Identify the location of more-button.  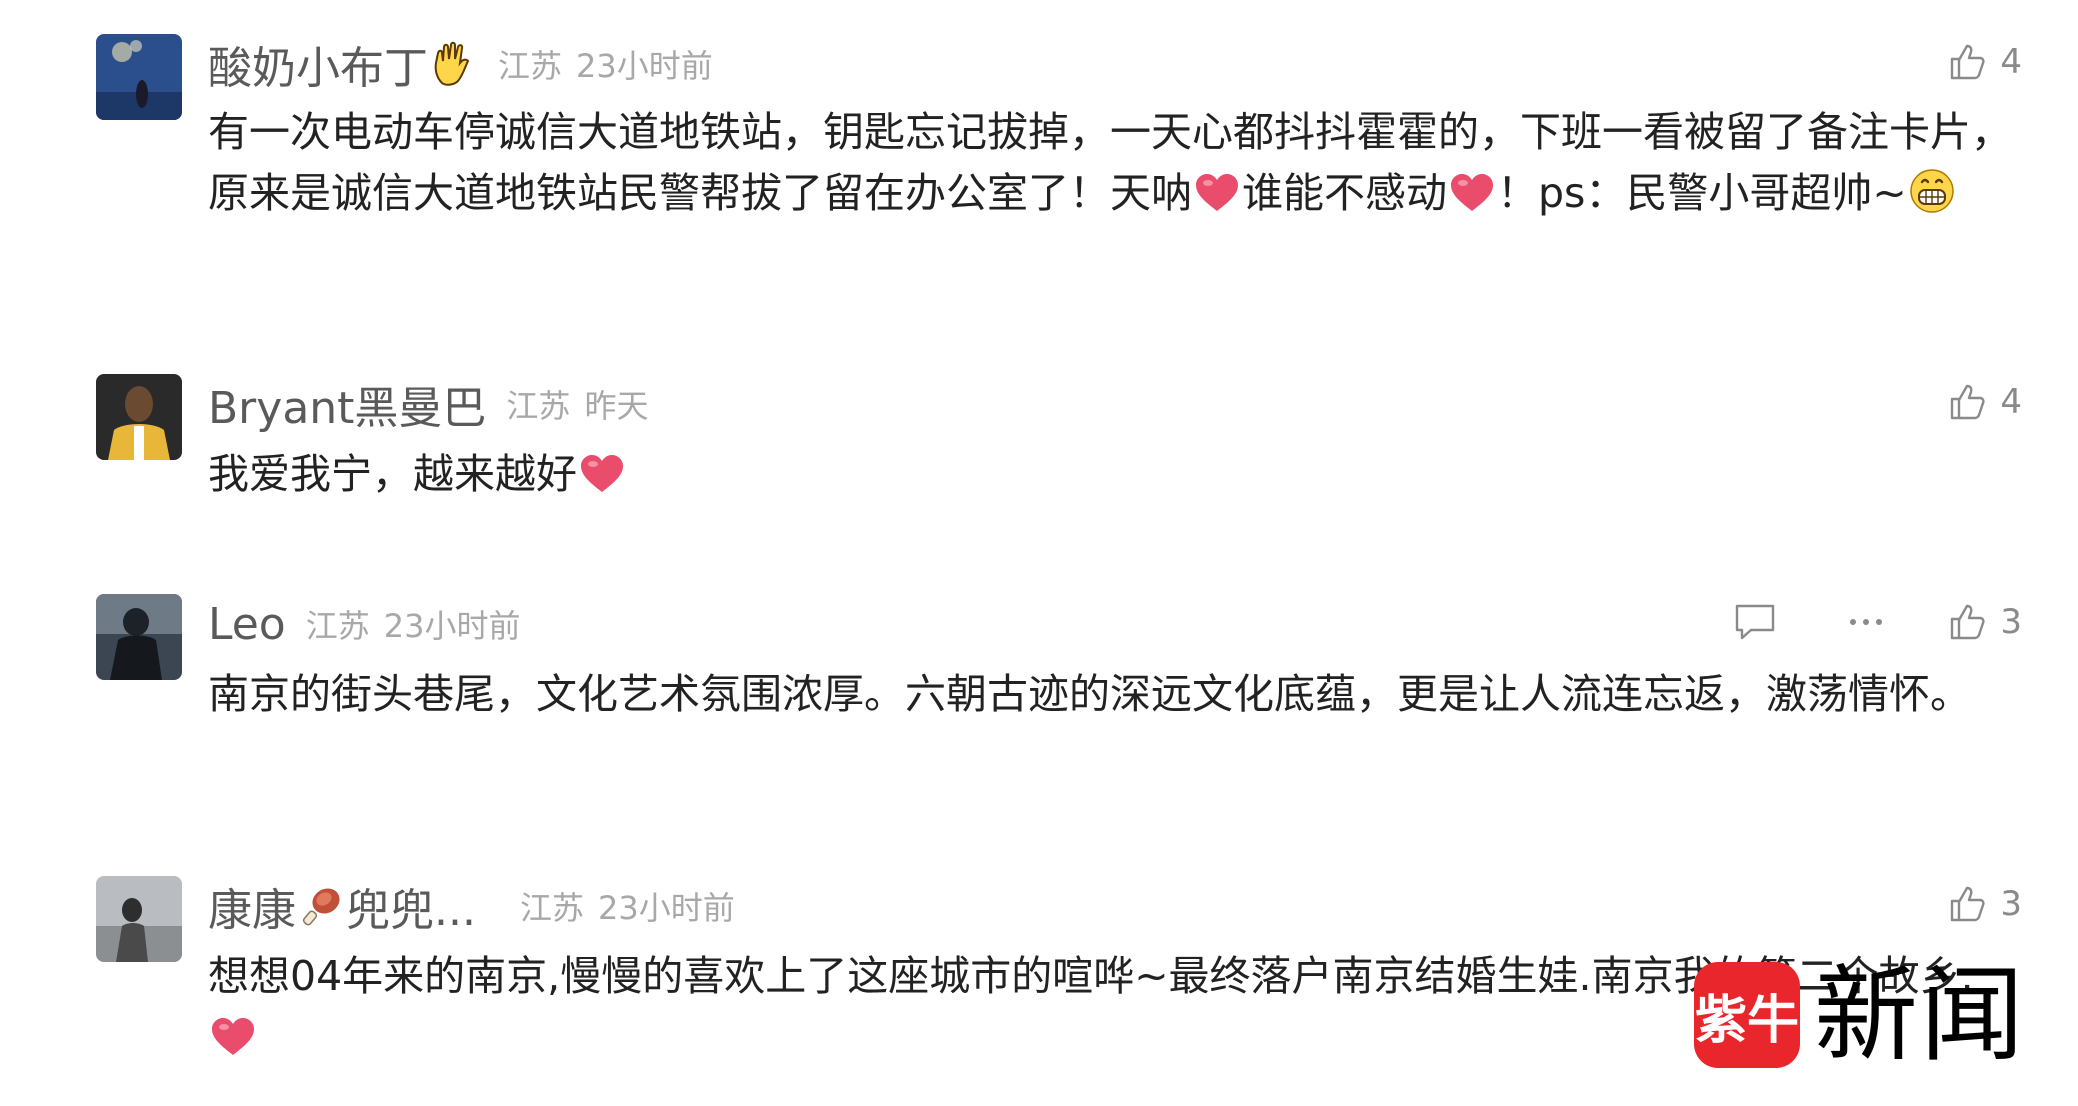
(1866, 622).